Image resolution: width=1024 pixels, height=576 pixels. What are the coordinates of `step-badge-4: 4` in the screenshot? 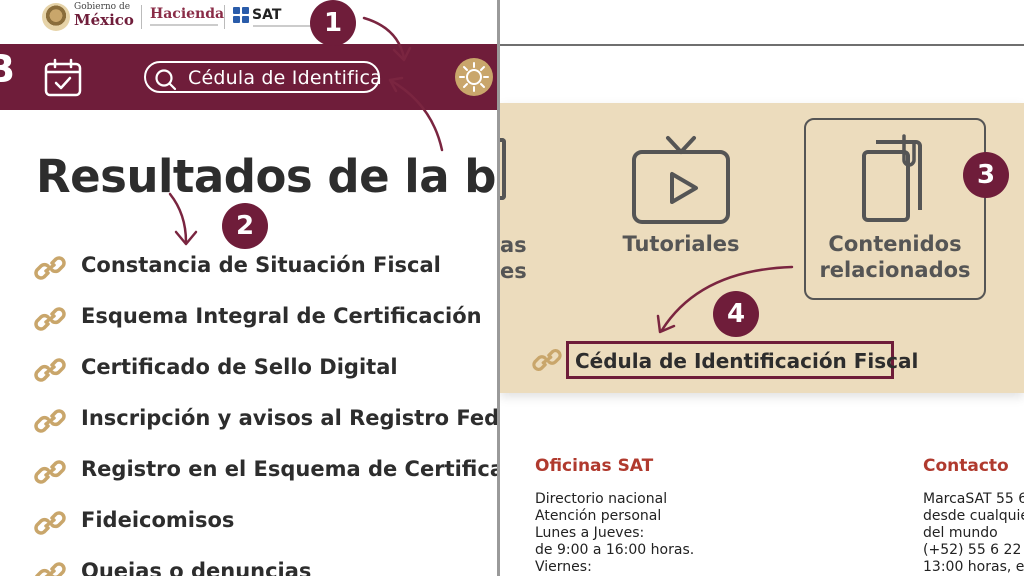 It's located at (736, 314).